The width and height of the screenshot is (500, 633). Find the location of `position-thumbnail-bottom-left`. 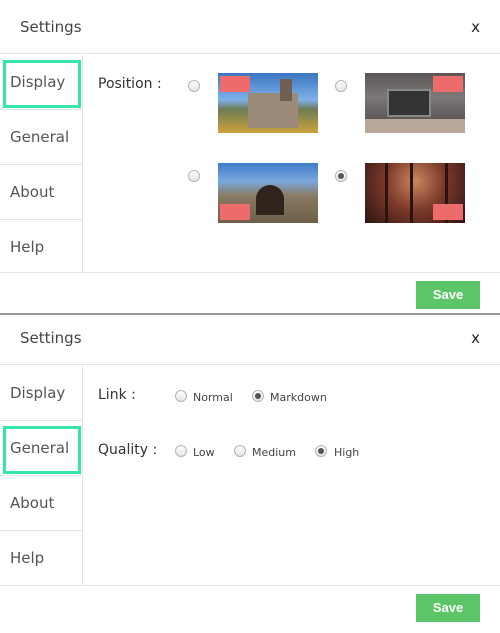

position-thumbnail-bottom-left is located at coordinates (268, 193).